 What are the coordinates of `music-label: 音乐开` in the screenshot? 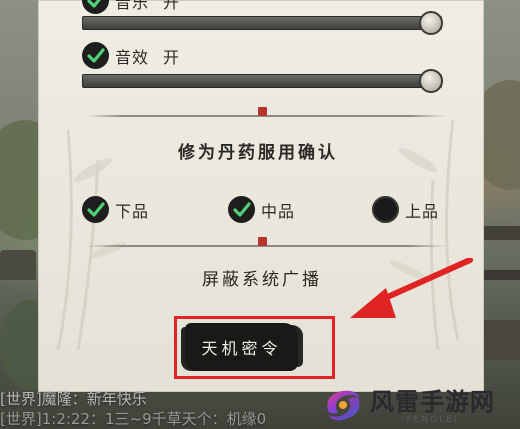 It's located at (148, 6).